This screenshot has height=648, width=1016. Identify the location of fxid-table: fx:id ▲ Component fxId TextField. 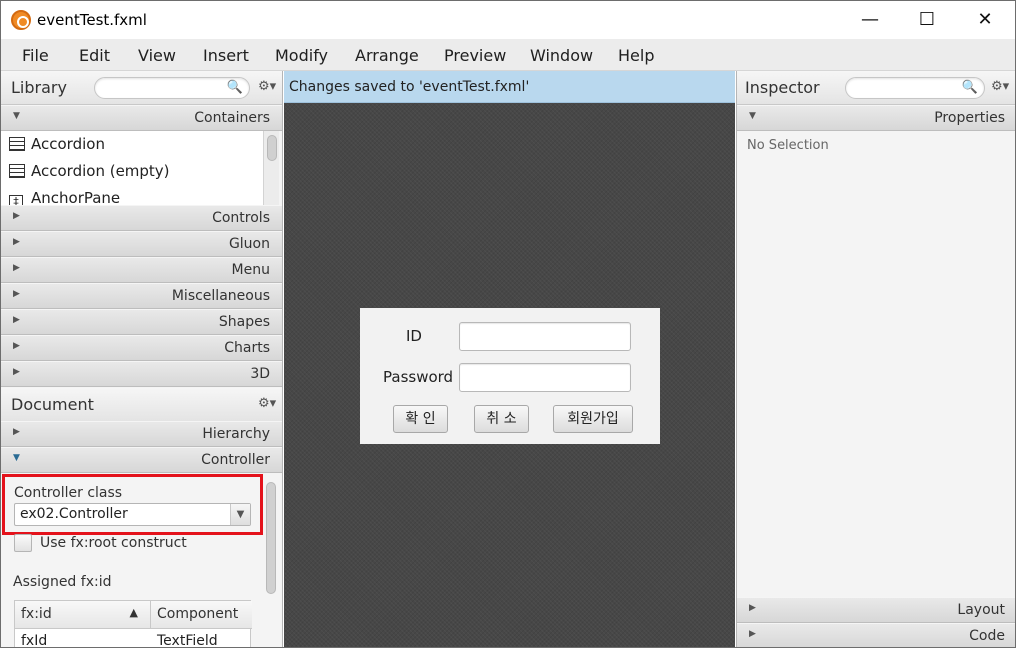
(133, 623).